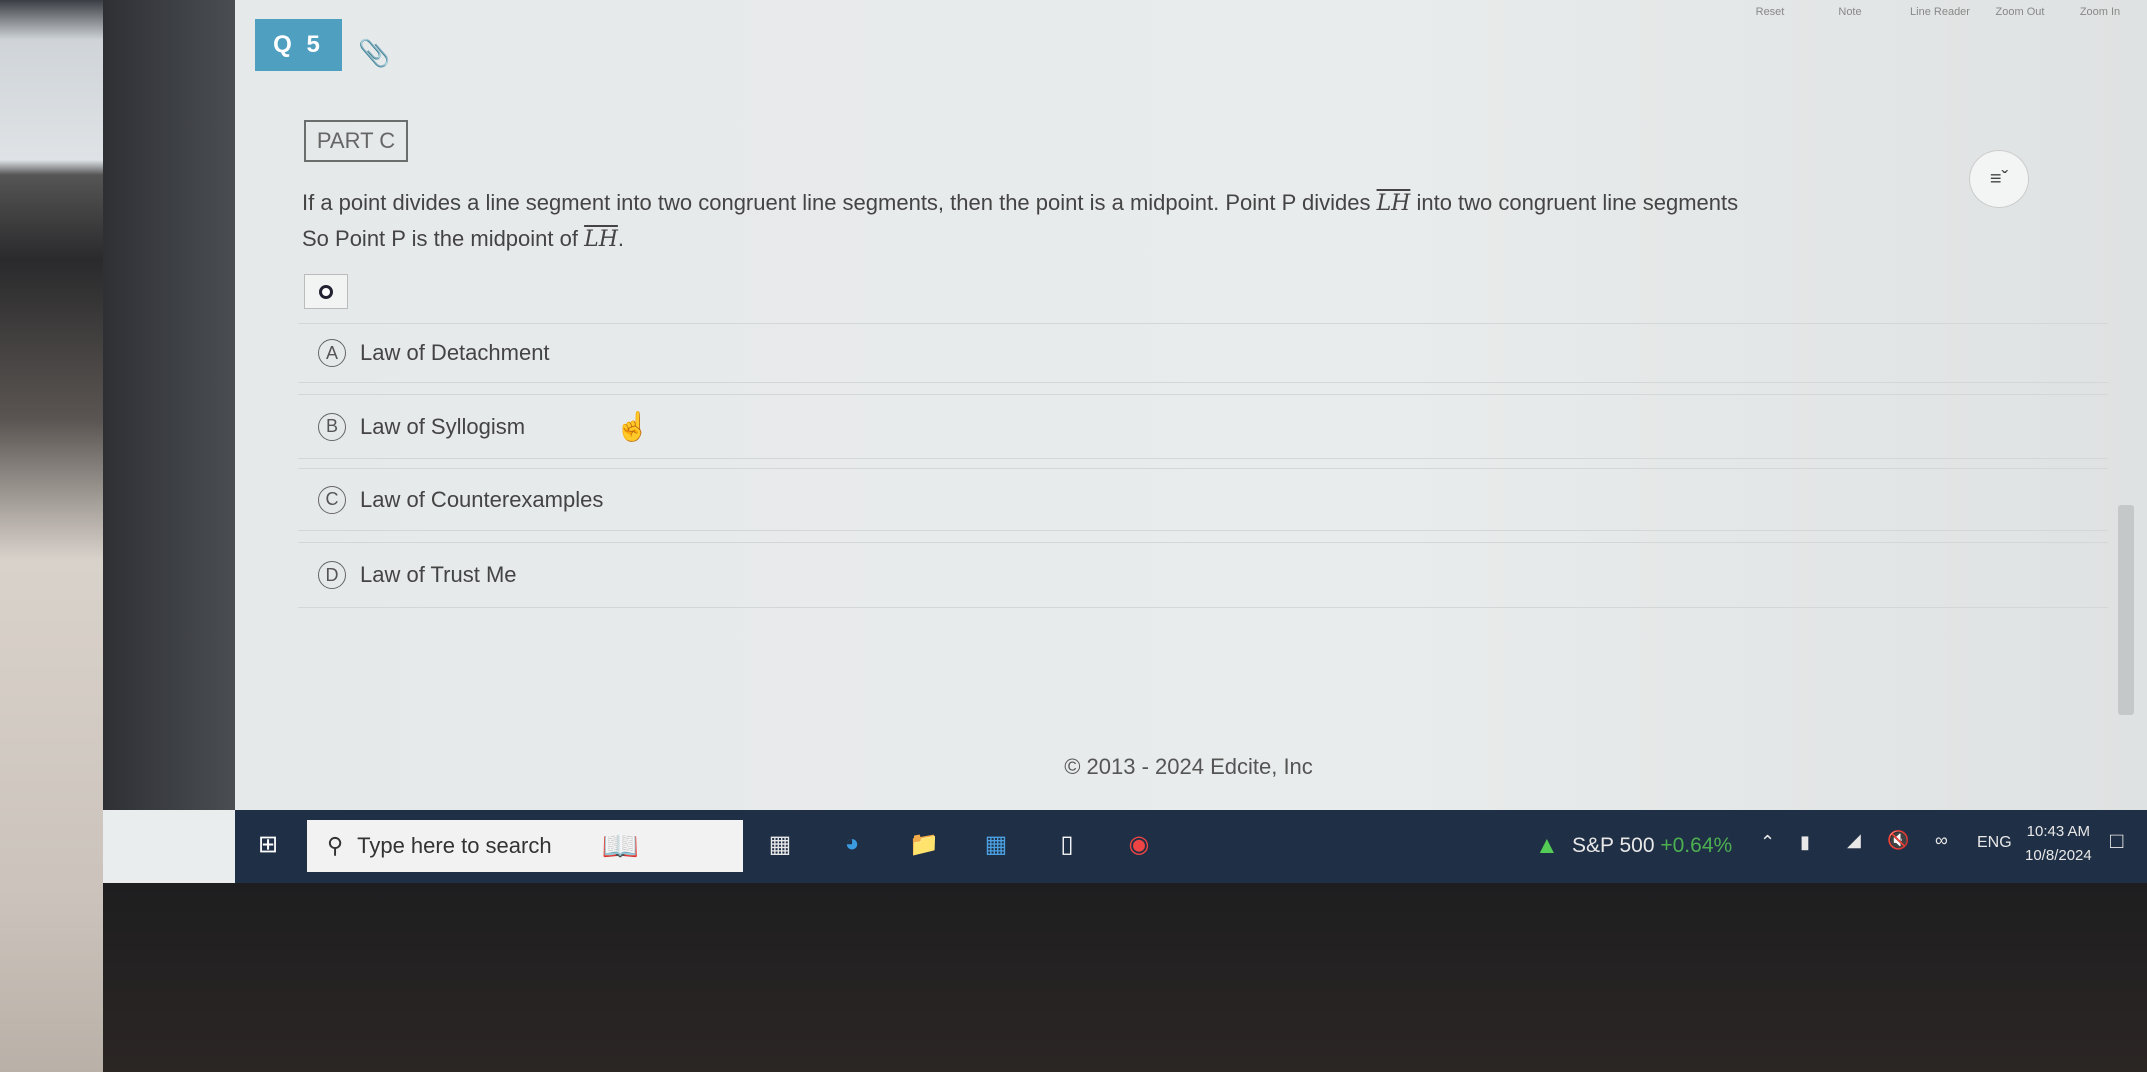 The image size is (2147, 1072). I want to click on line-reader-button: Line Reader, so click(1940, 12).